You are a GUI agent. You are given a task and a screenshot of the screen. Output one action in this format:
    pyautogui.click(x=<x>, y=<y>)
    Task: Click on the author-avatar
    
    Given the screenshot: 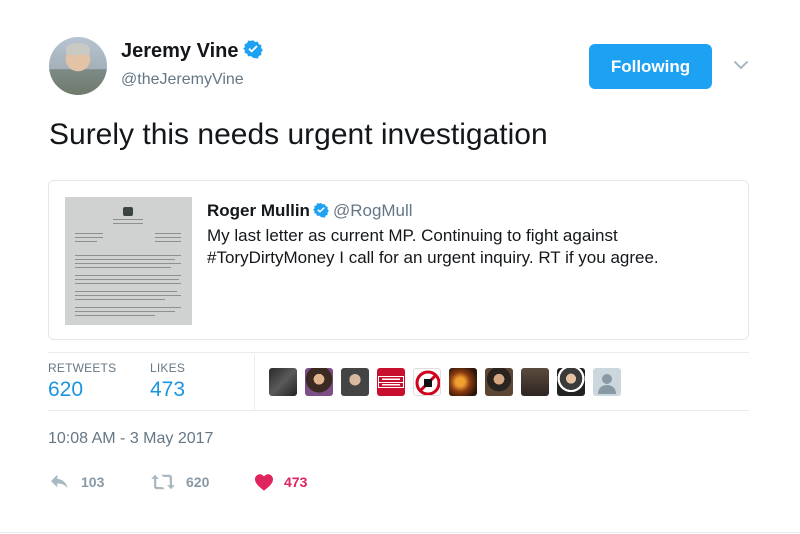 What is the action you would take?
    pyautogui.click(x=78, y=66)
    